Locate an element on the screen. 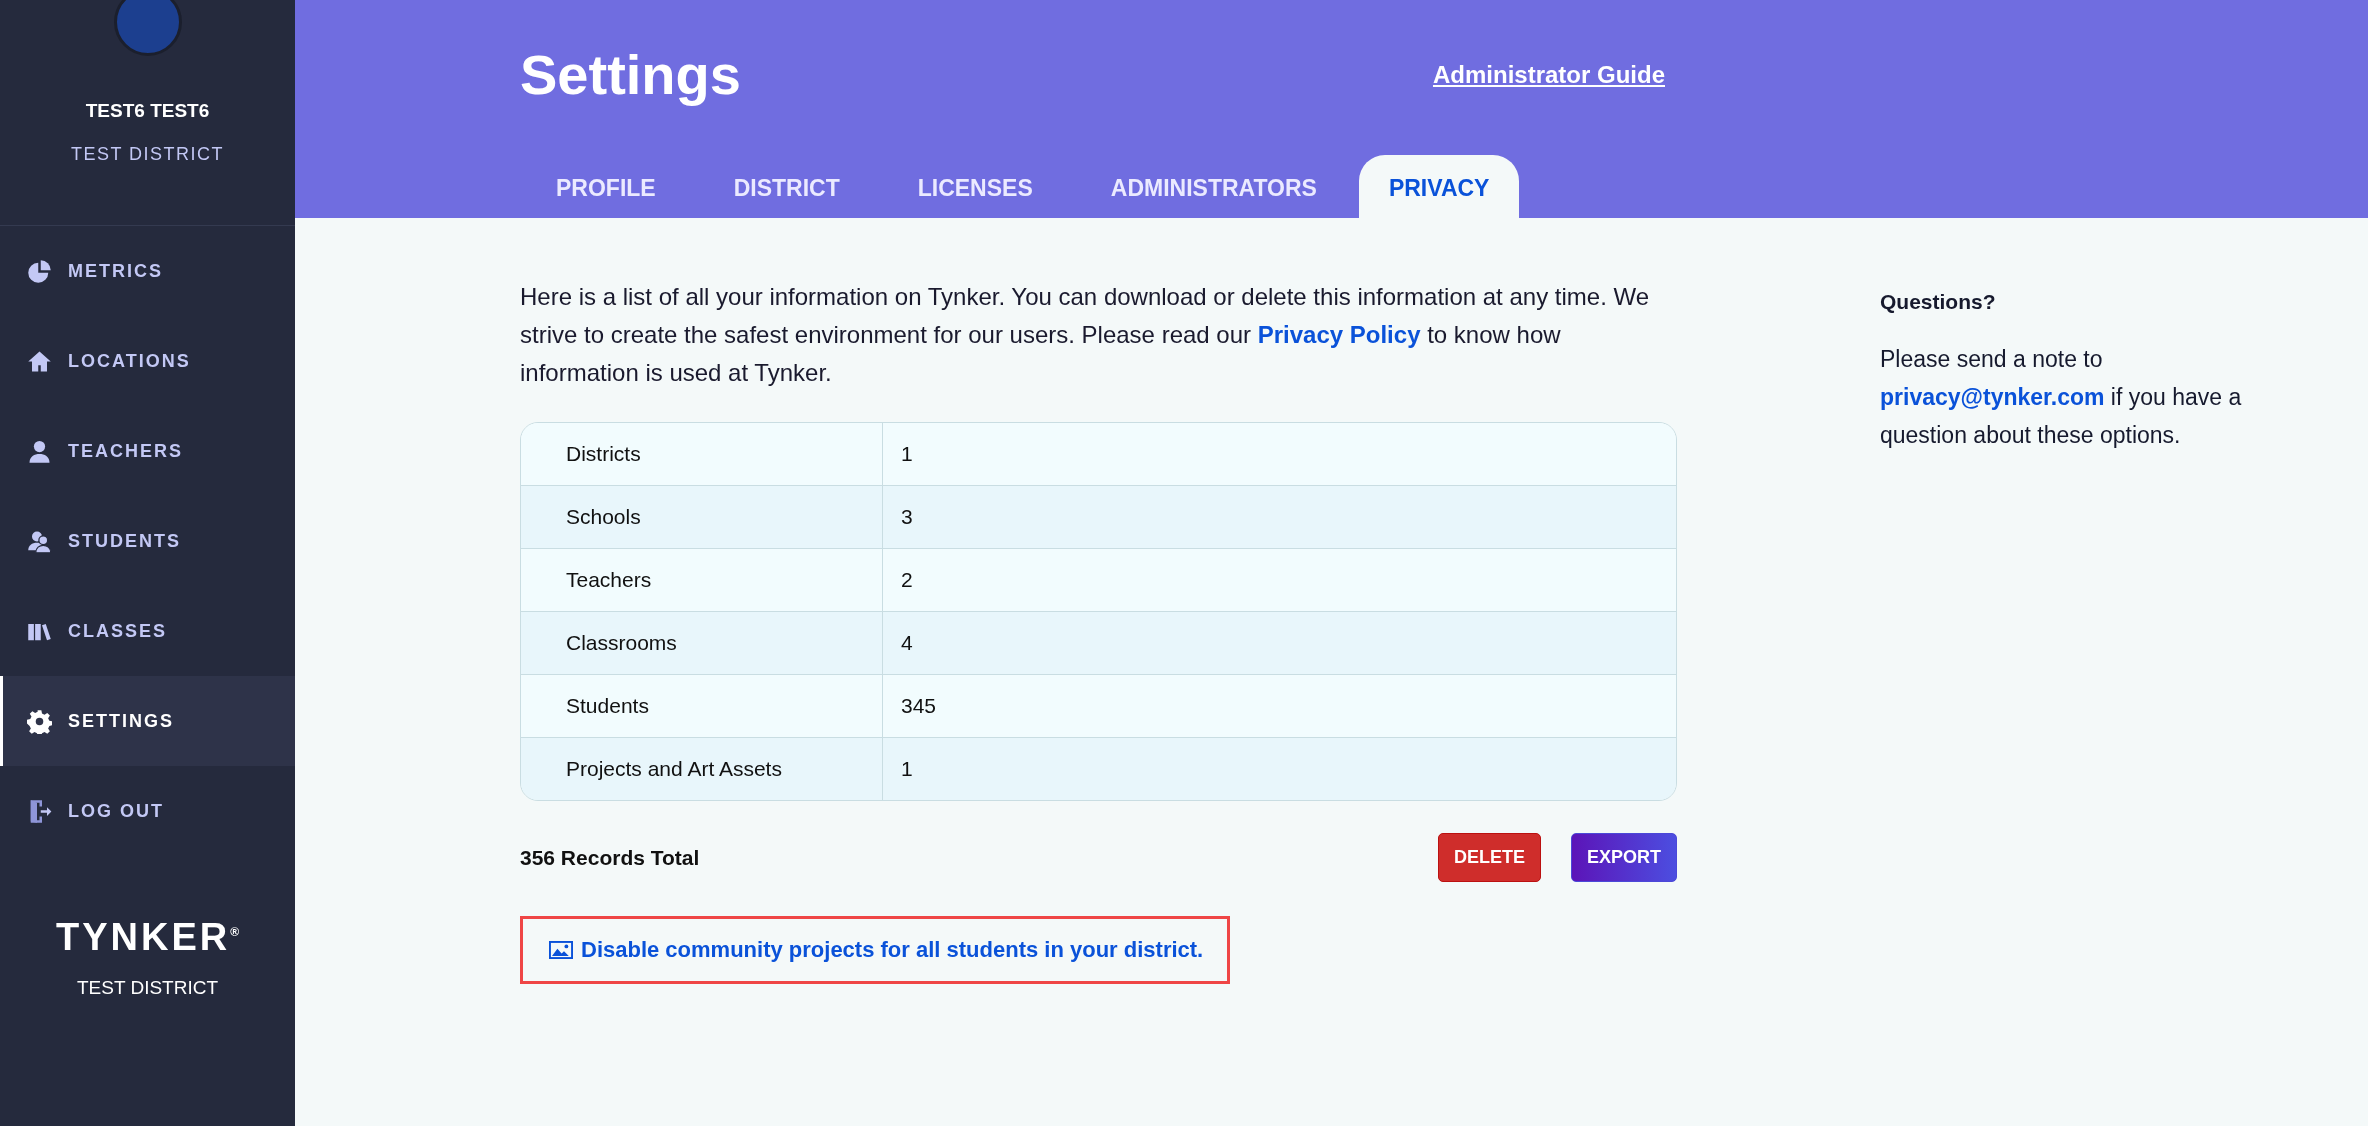  image-icon is located at coordinates (561, 950).